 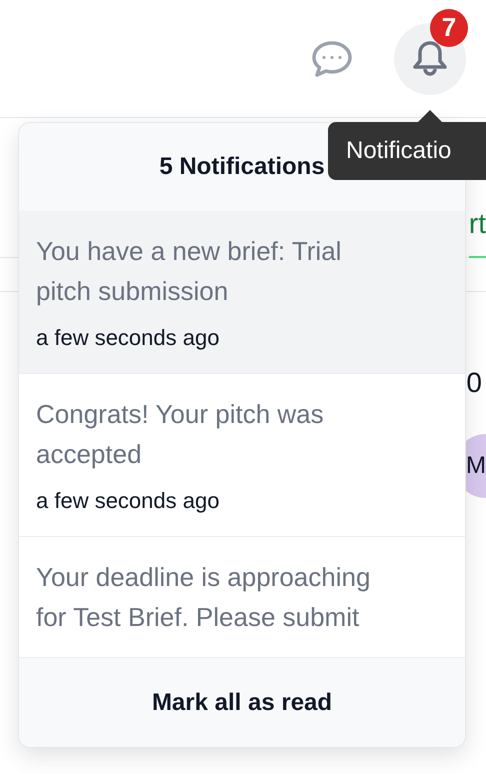 I want to click on panel-title: 5 Notifications, so click(x=242, y=167).